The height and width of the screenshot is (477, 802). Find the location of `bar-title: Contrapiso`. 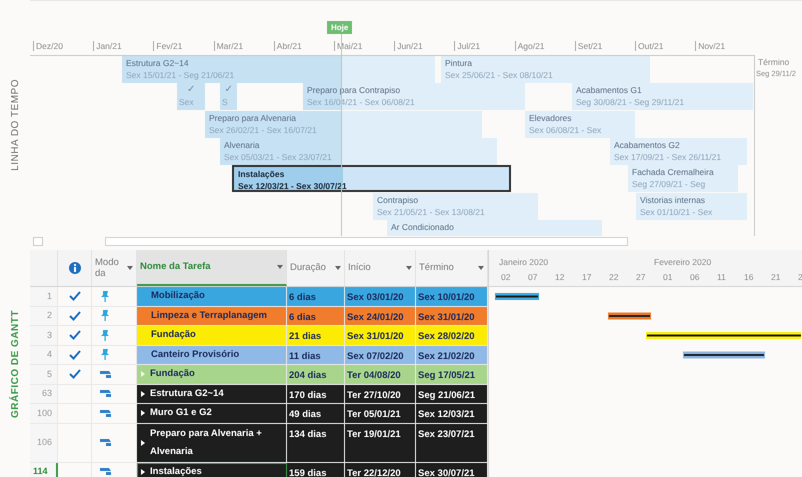

bar-title: Contrapiso is located at coordinates (398, 200).